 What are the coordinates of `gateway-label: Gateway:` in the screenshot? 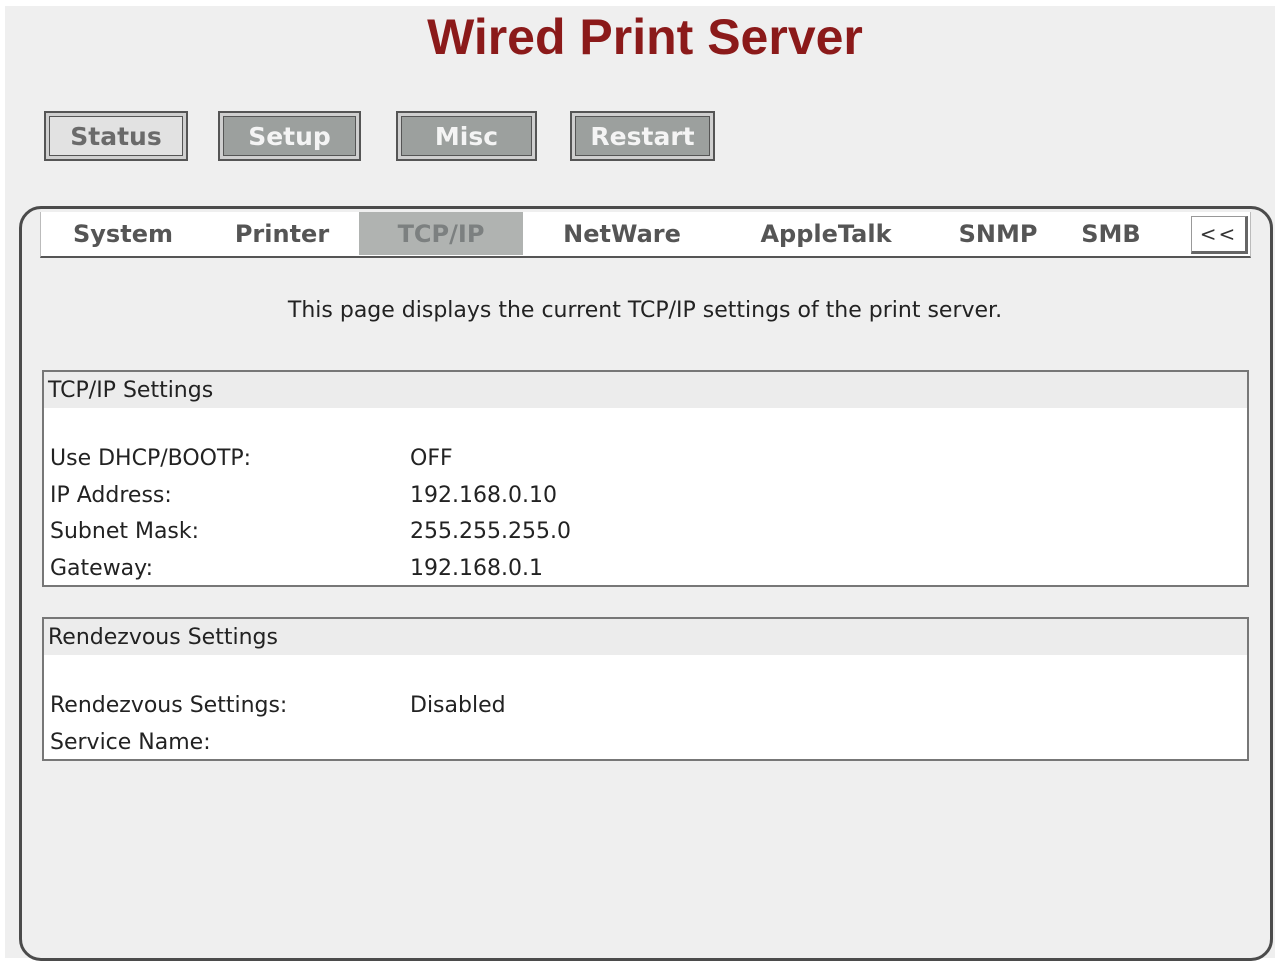 It's located at (101, 568).